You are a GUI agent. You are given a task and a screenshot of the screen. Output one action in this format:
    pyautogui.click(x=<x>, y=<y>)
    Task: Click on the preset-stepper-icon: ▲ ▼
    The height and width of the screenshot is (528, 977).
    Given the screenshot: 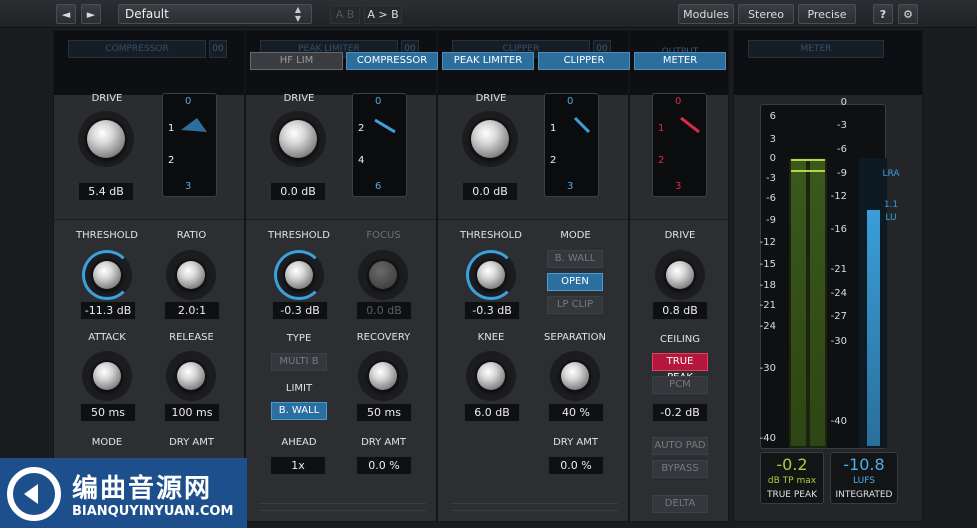 What is the action you would take?
    pyautogui.click(x=298, y=14)
    